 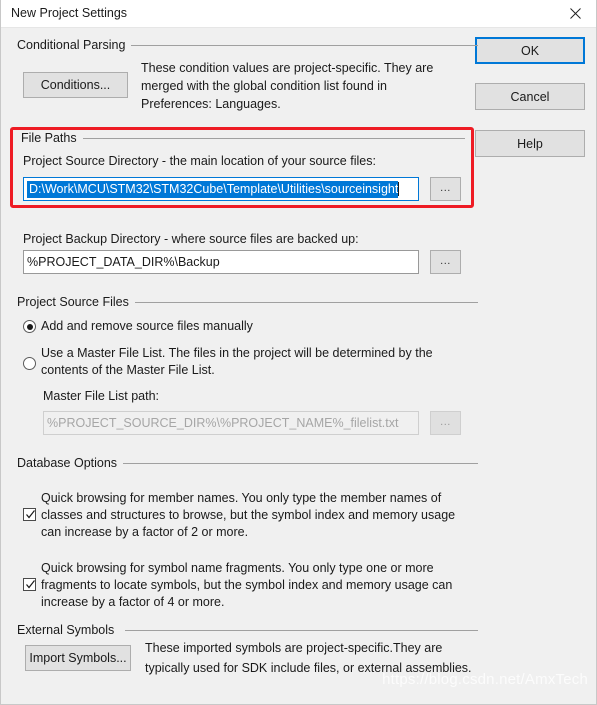 What do you see at coordinates (76, 302) in the screenshot?
I see `group-label-project-source-files: Project Source Files` at bounding box center [76, 302].